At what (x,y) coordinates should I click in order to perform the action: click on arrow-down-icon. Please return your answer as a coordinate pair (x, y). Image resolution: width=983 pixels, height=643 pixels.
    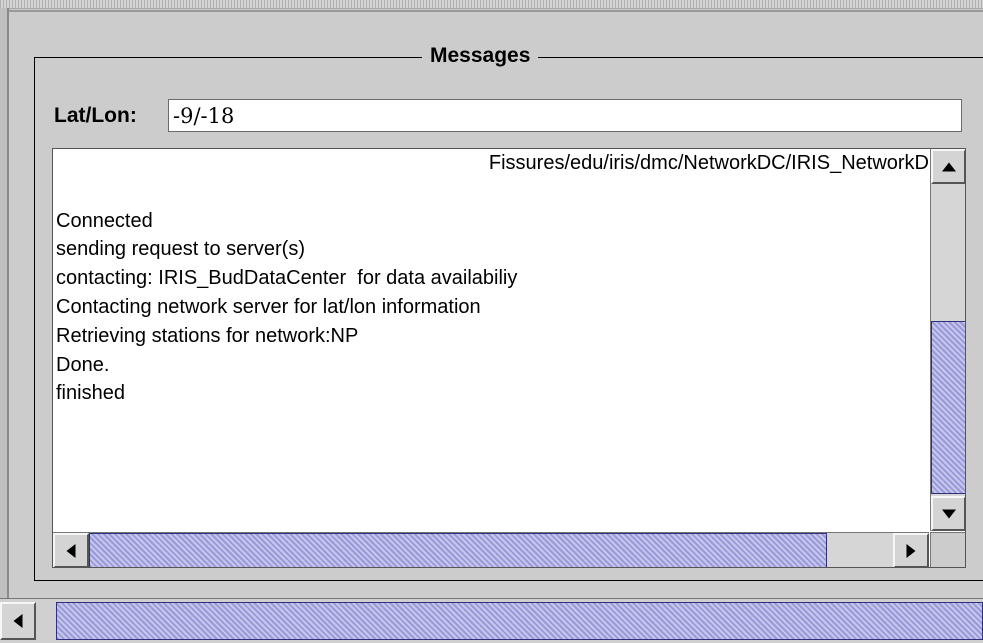
    Looking at the image, I should click on (948, 513).